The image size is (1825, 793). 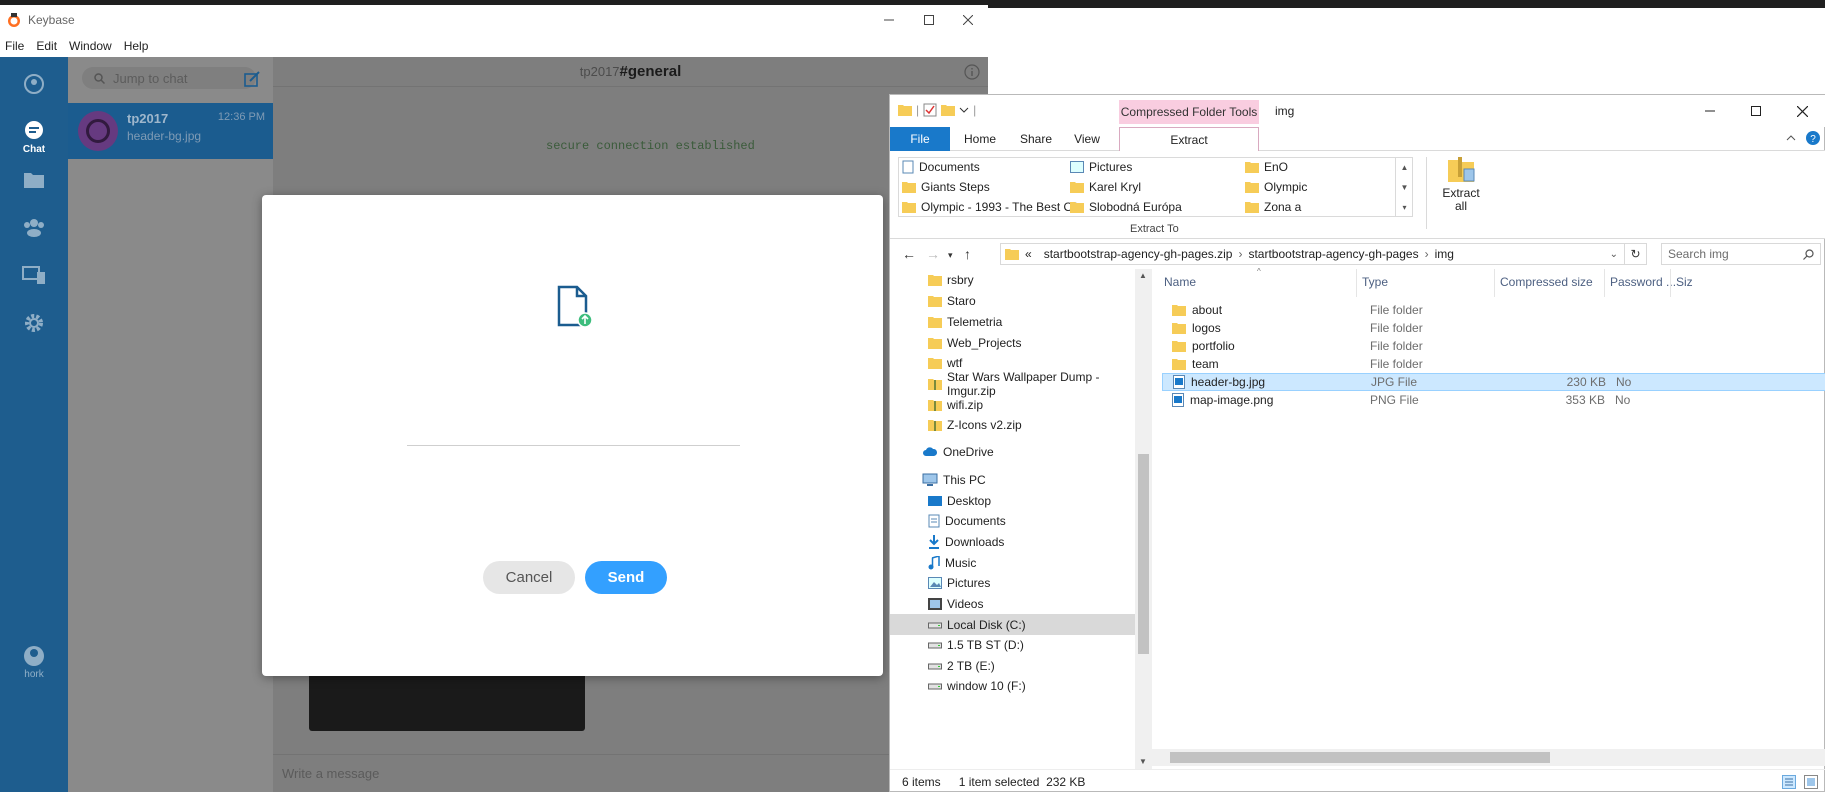 I want to click on scroll-up-arrow: ▲, so click(x=1143, y=275).